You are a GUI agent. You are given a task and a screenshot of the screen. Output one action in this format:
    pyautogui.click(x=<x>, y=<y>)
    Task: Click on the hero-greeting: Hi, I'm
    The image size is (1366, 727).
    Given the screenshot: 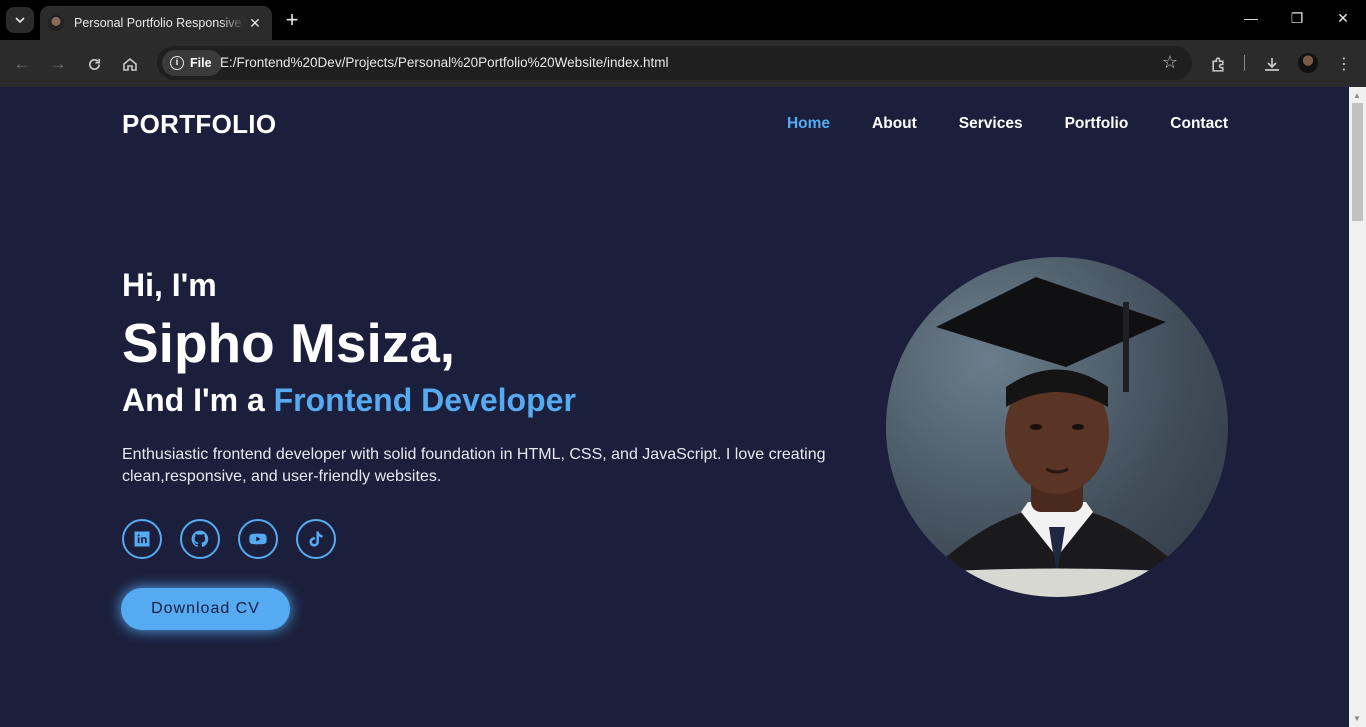 What is the action you would take?
    pyautogui.click(x=169, y=285)
    